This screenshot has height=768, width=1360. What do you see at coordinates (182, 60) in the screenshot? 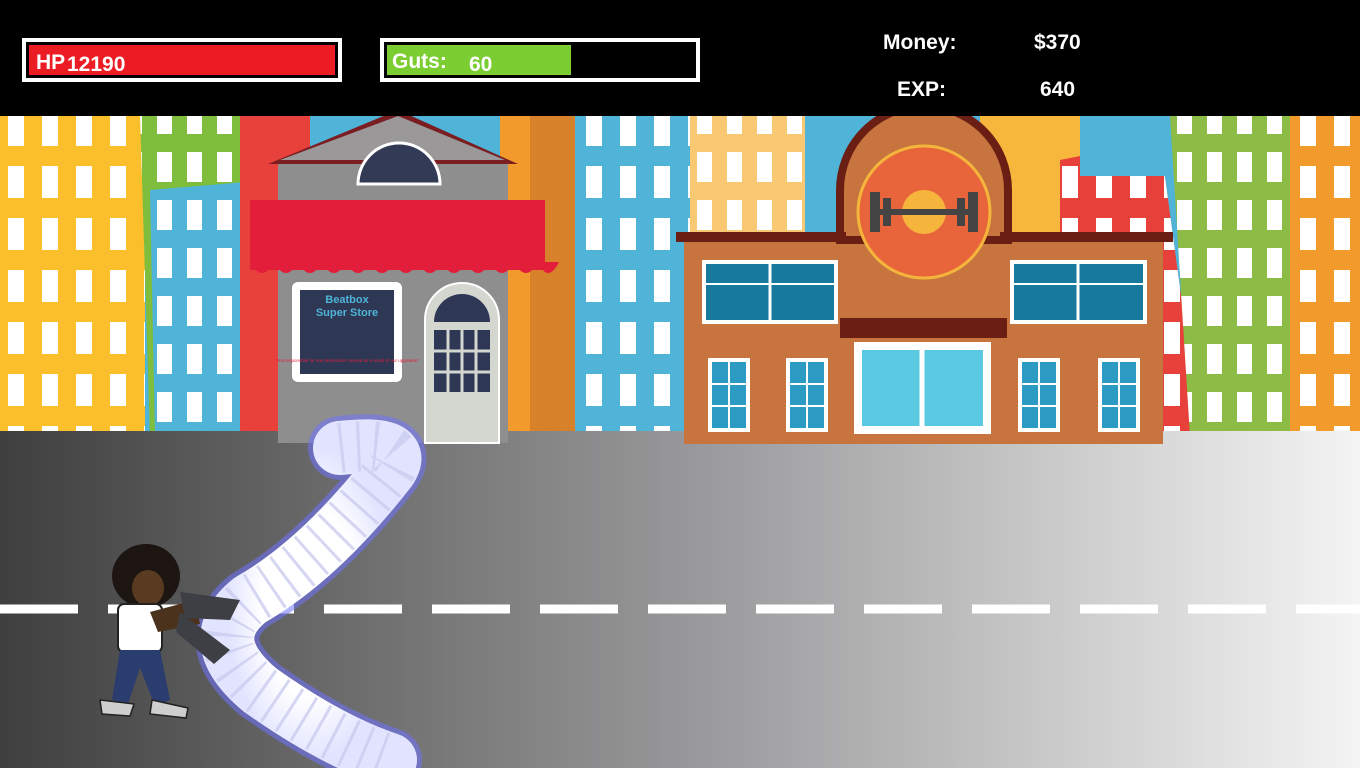
I see `hp-bar: HP 12190` at bounding box center [182, 60].